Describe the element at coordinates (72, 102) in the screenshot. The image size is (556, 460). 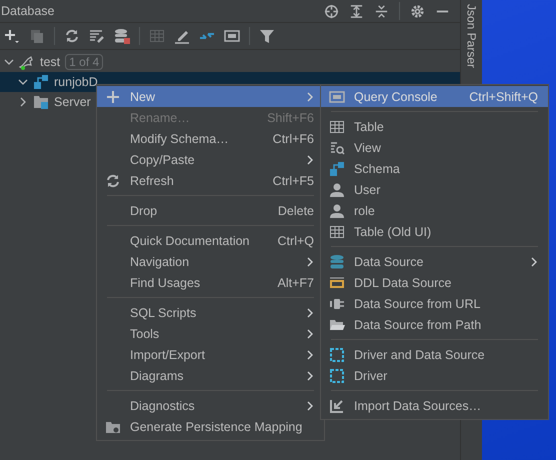
I see `tree-label: Server` at that location.